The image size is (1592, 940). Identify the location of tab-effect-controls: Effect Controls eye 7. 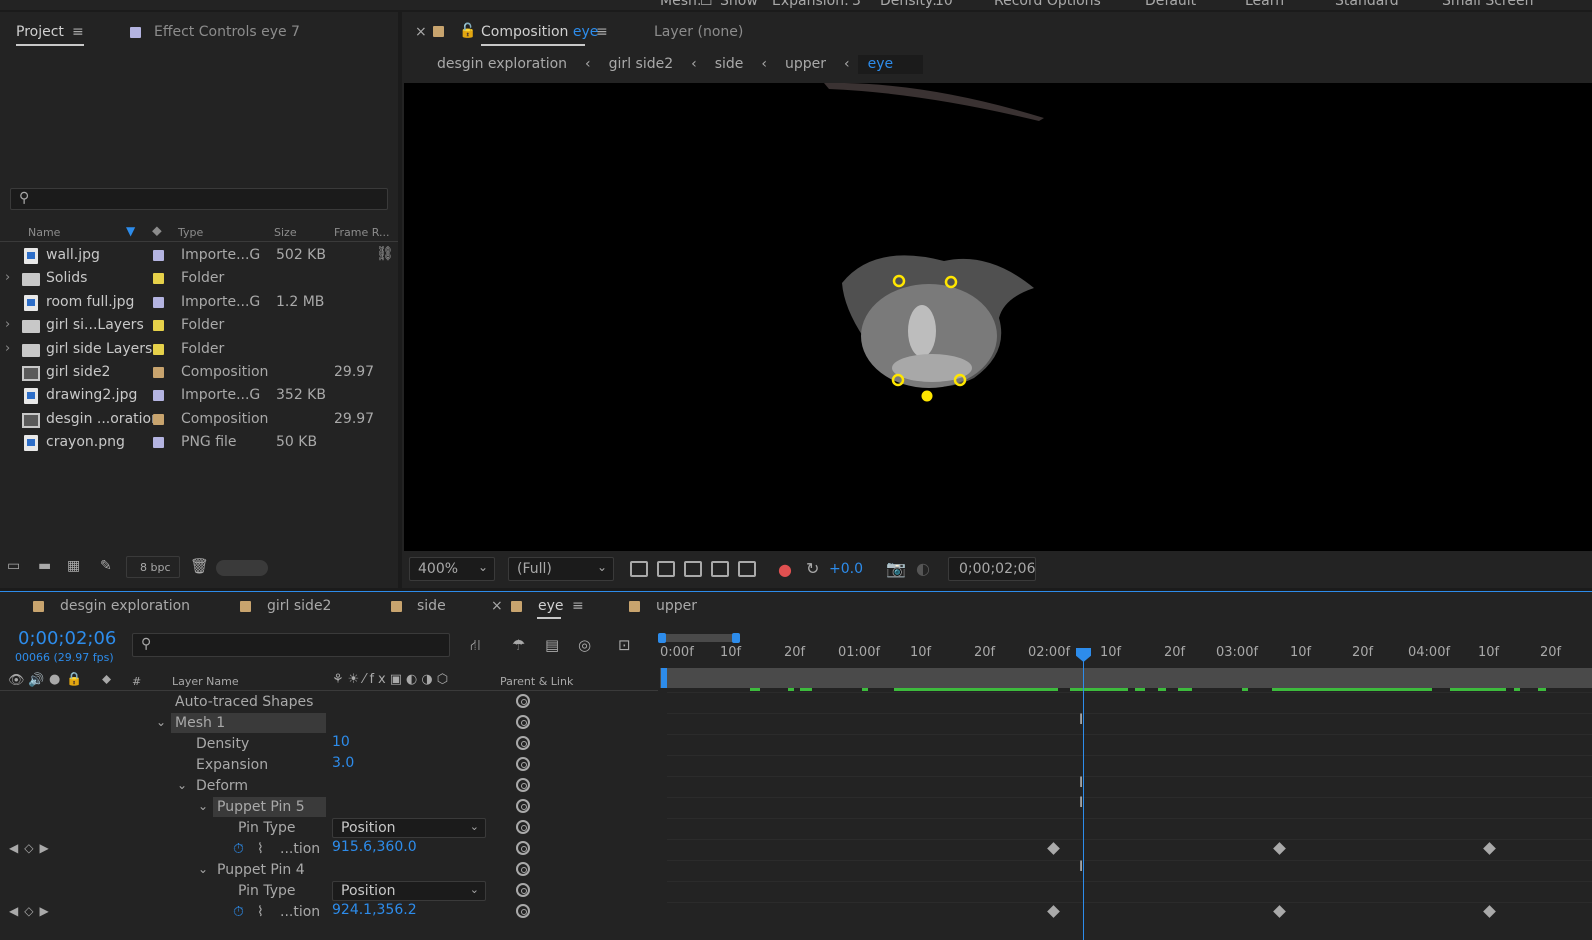
(227, 32).